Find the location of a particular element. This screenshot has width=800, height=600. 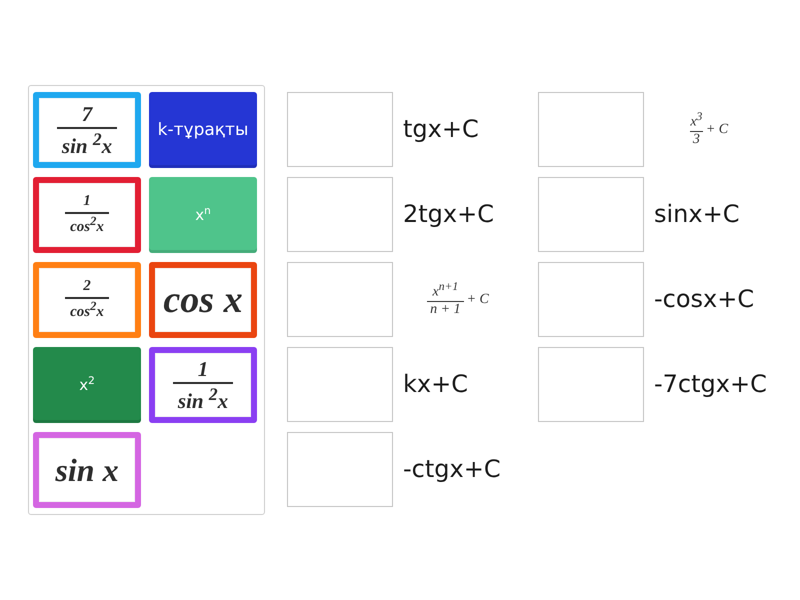

prompt-text: -cosx+C is located at coordinates (704, 299).